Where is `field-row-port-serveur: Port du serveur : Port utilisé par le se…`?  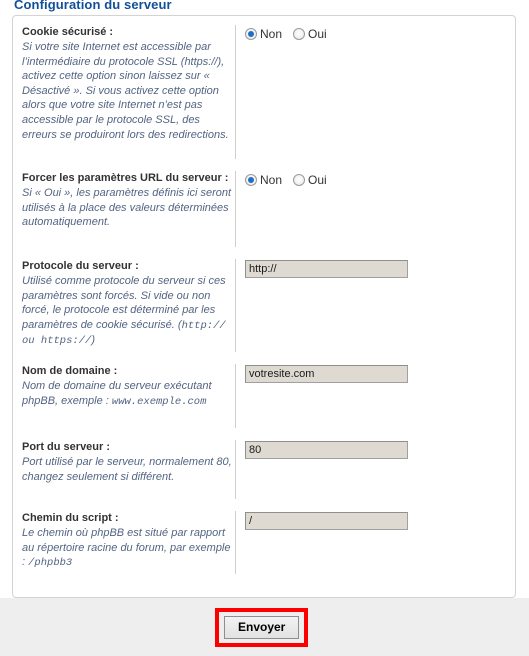 field-row-port-serveur: Port du serveur : Port utilisé par le se… is located at coordinates (264, 466).